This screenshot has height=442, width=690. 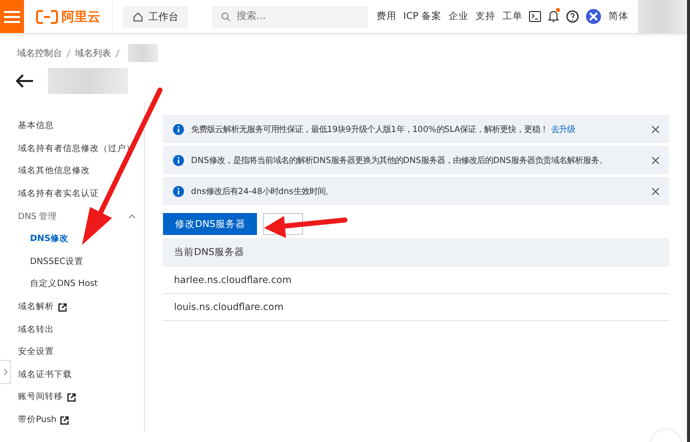 I want to click on help-icon, so click(x=573, y=16).